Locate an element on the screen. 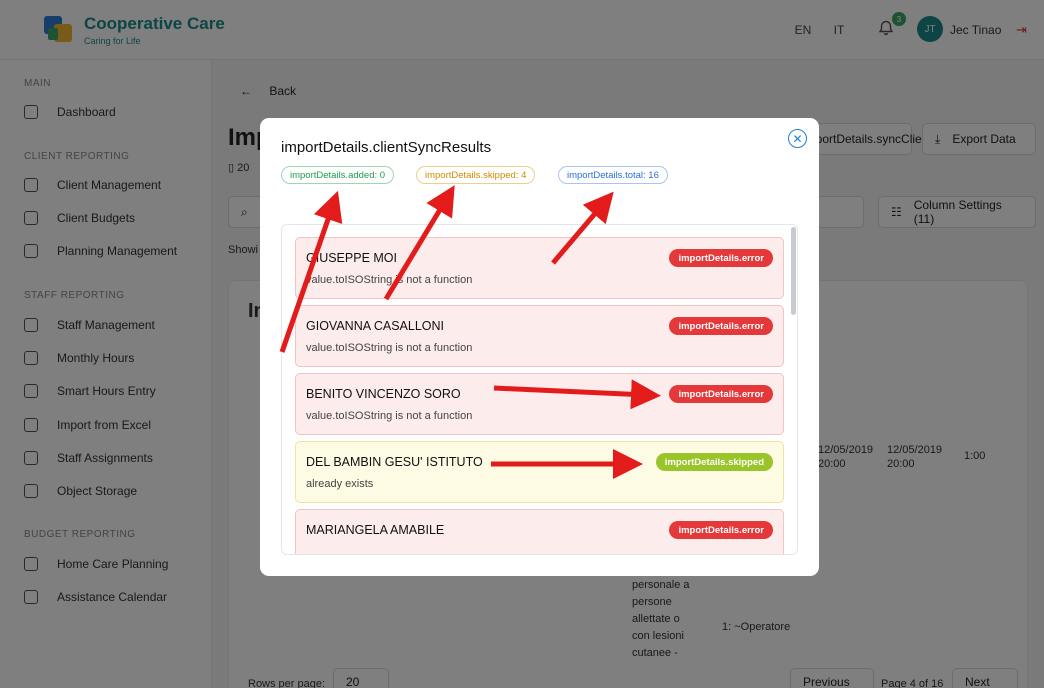 The image size is (1044, 688). scrollbar-thumb is located at coordinates (793, 271).